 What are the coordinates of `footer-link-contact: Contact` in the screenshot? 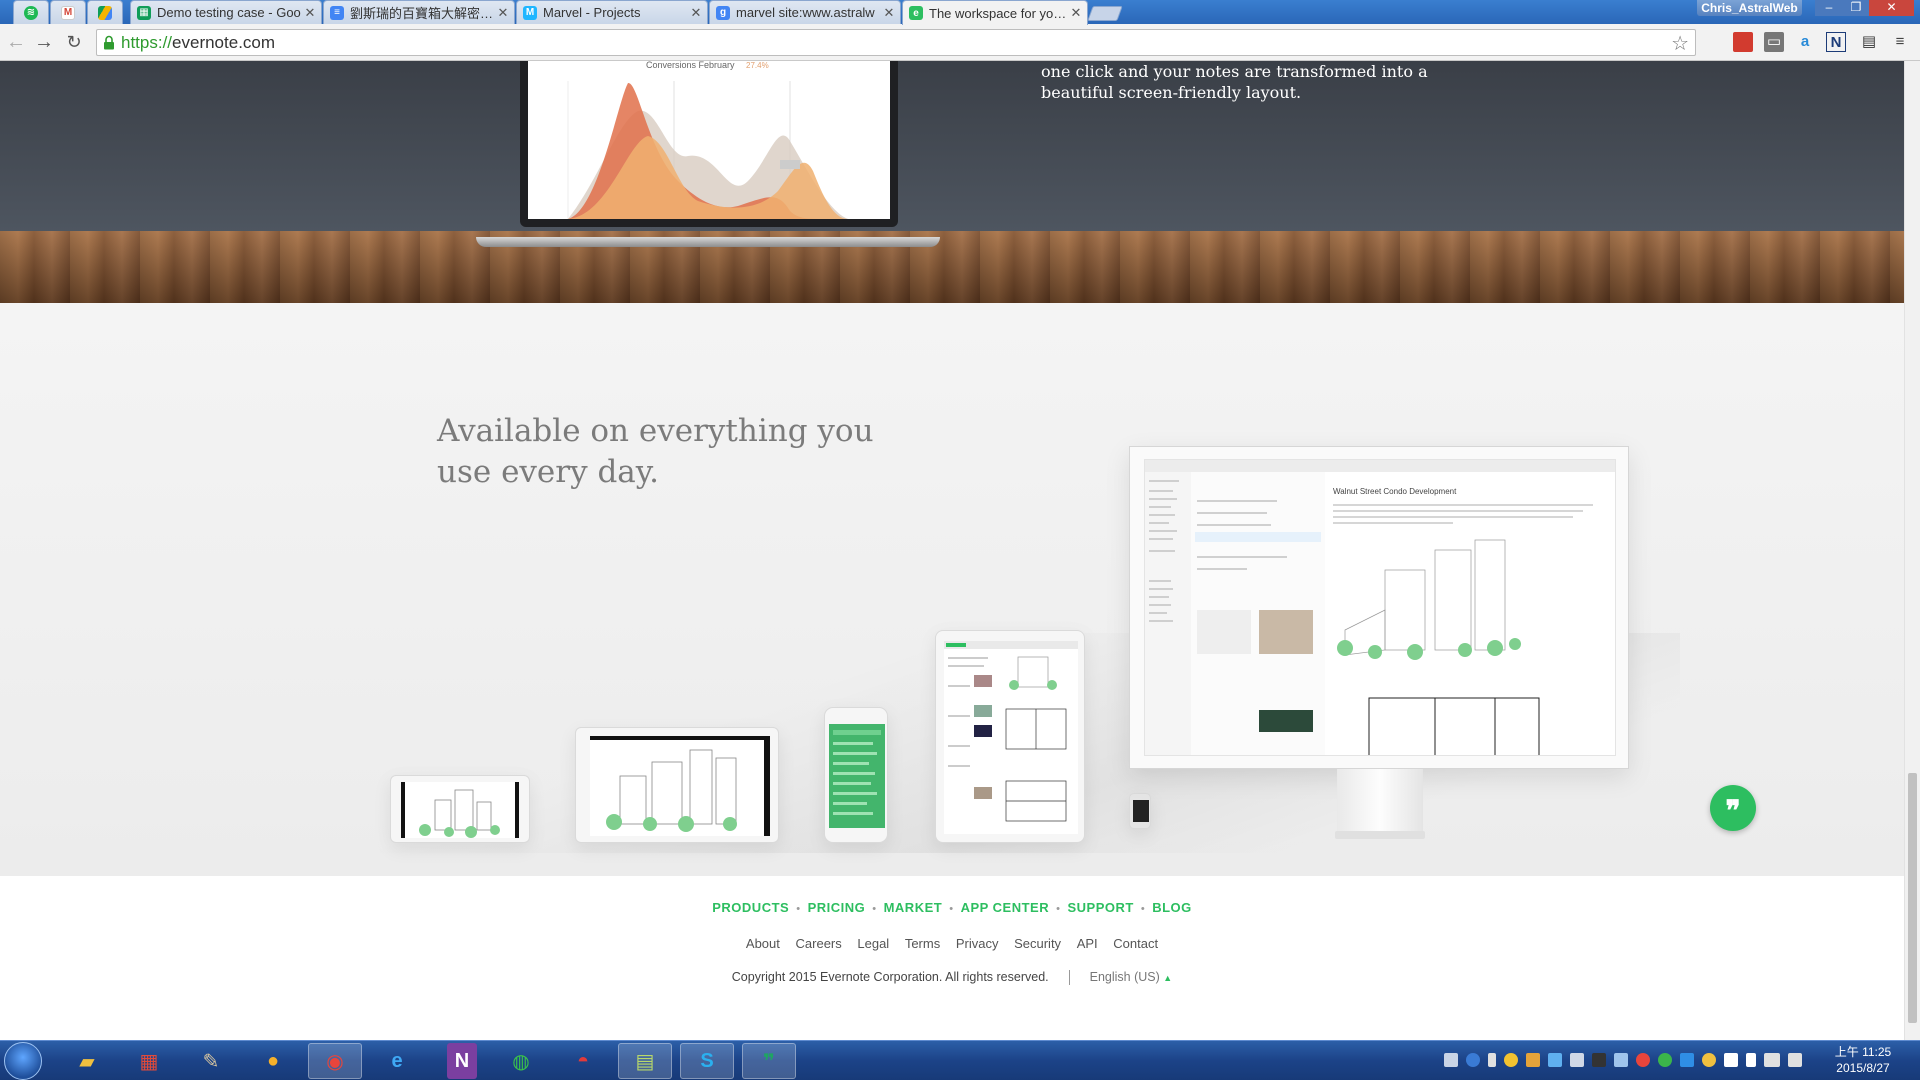 It's located at (1135, 943).